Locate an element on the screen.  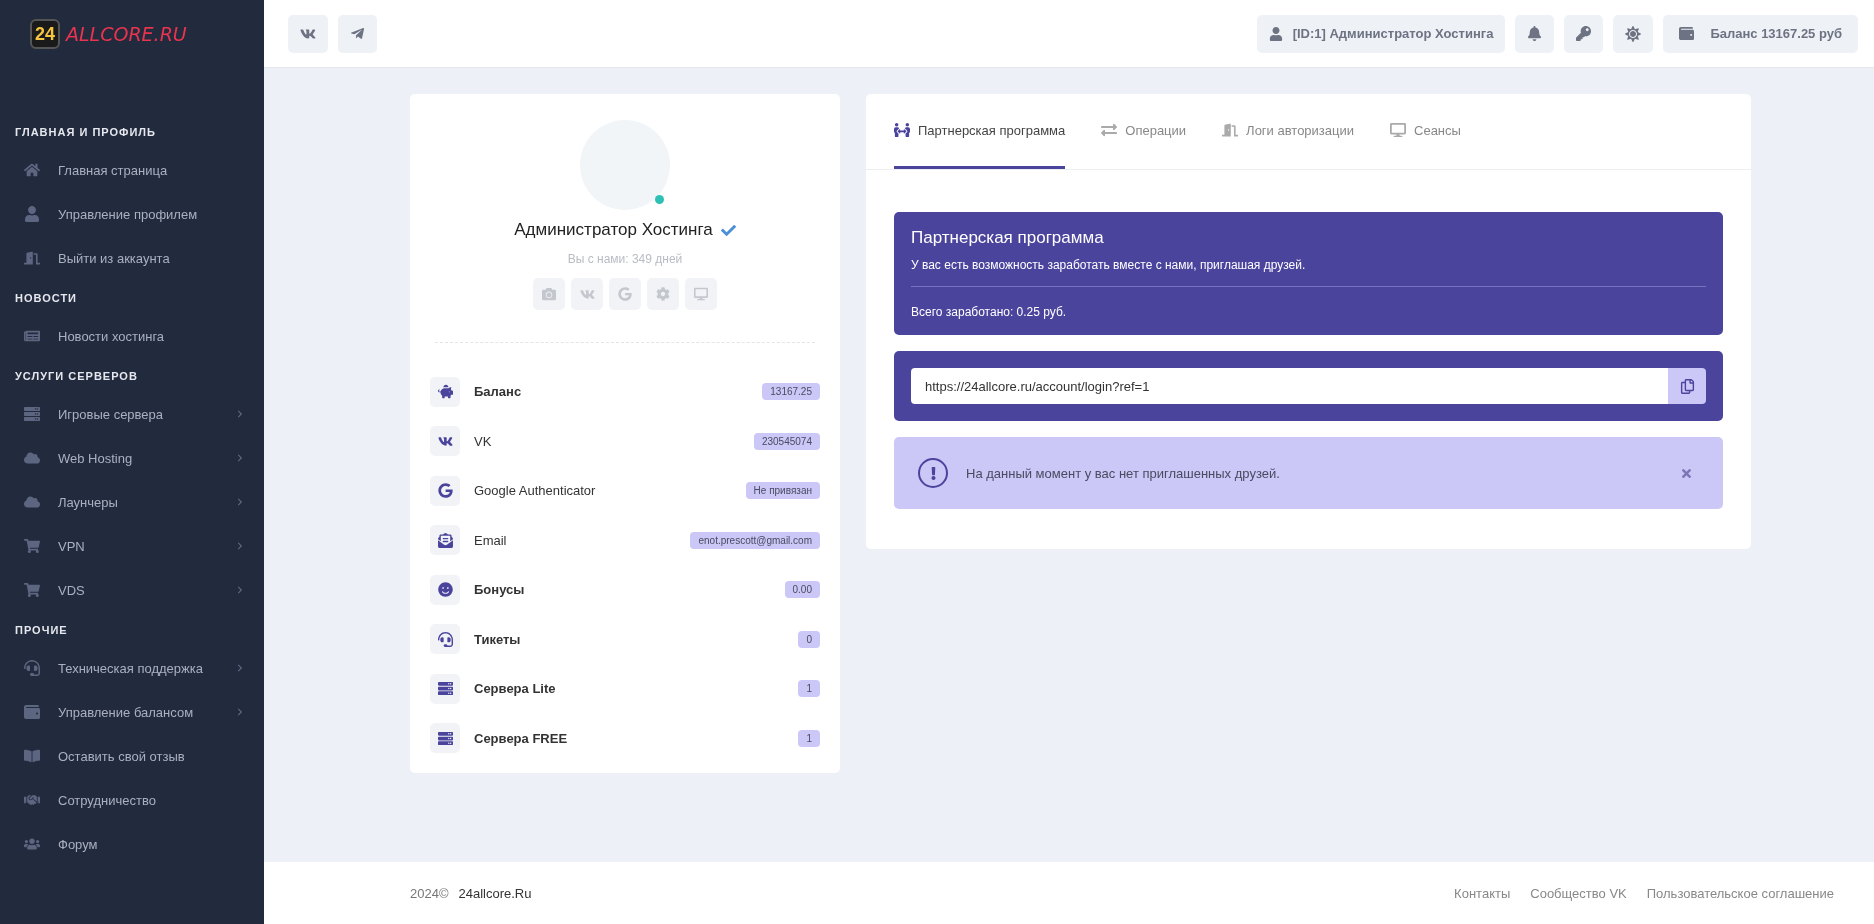
arrows-icon is located at coordinates (1109, 130).